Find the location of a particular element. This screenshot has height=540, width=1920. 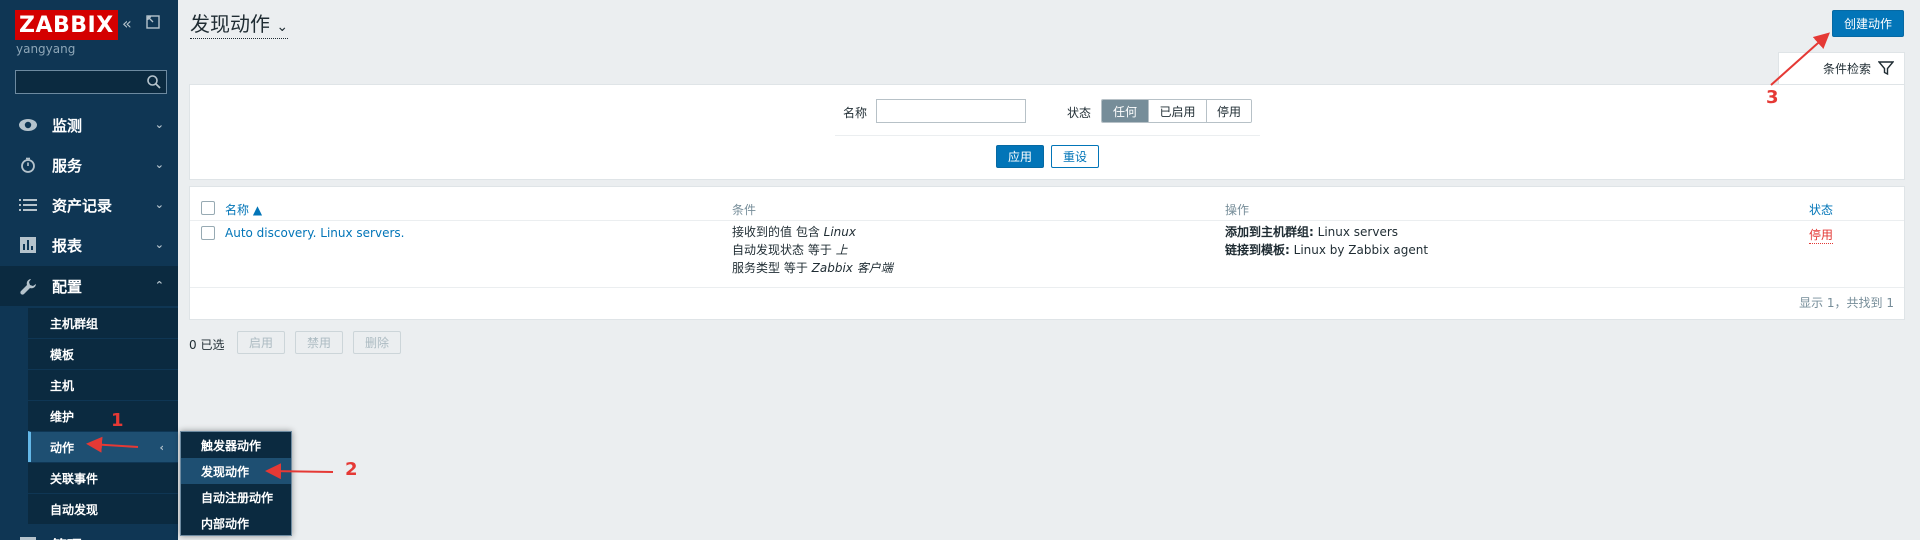

column-header-operations: 操作 is located at coordinates (1237, 210).